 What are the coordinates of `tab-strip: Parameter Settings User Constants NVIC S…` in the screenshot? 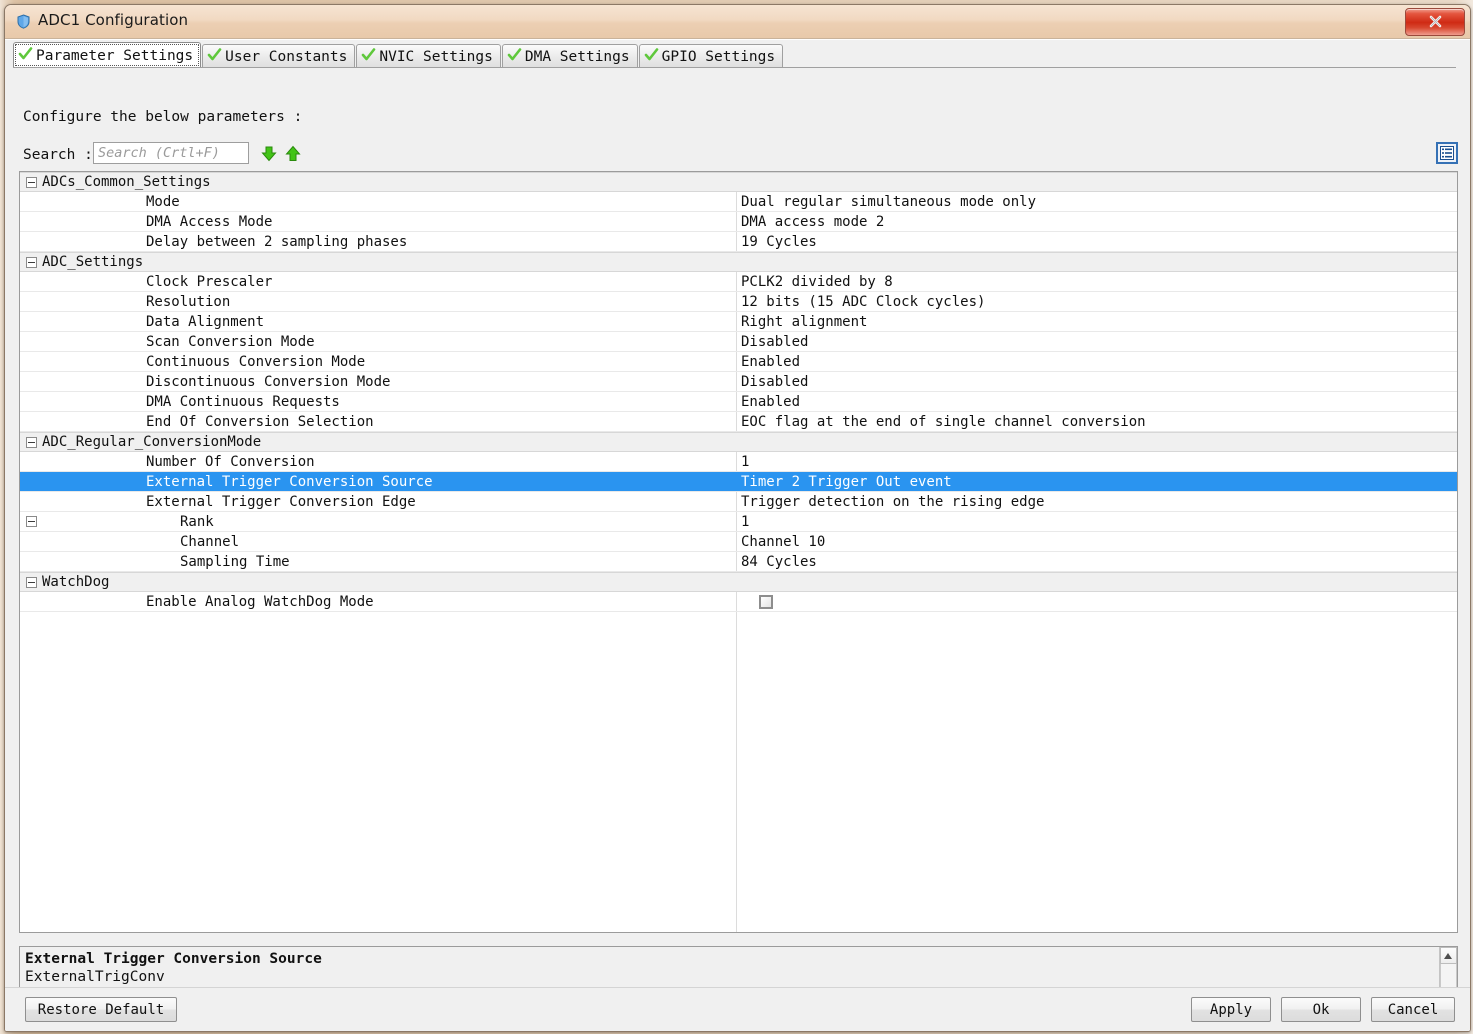 It's located at (398, 55).